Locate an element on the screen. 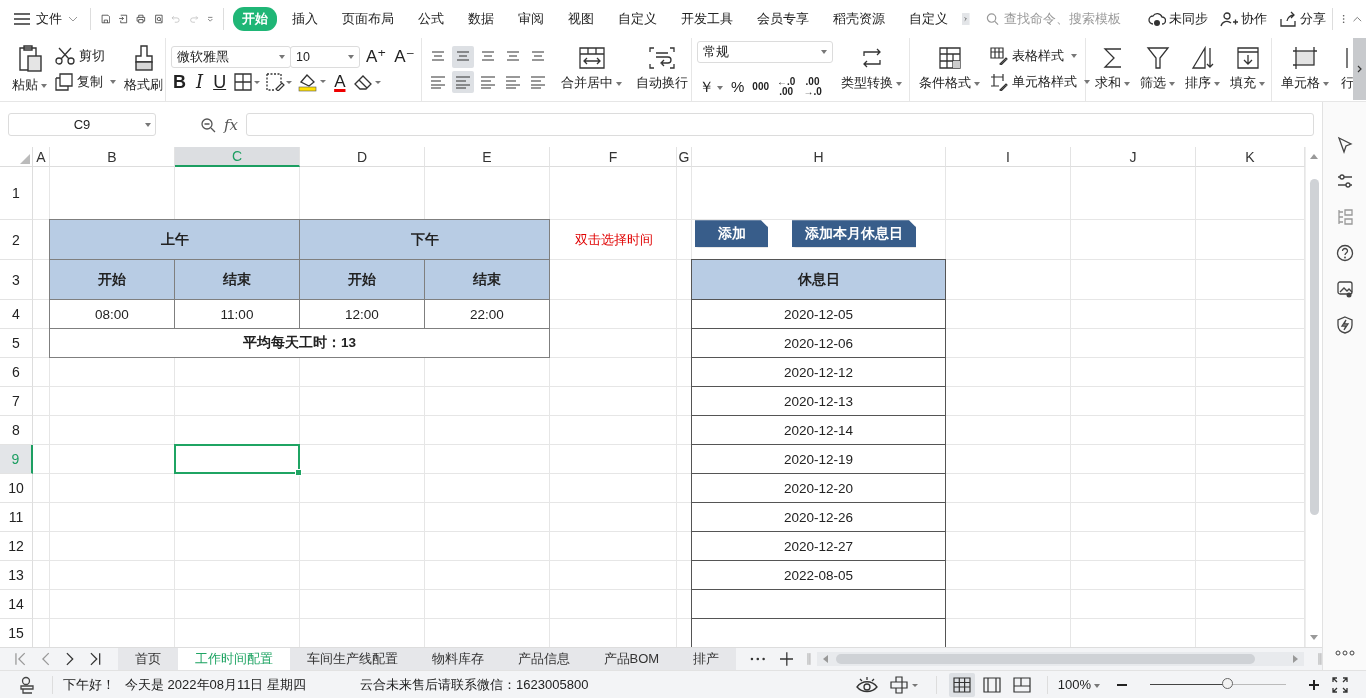  filter-button: 筛选 is located at coordinates (1157, 69).